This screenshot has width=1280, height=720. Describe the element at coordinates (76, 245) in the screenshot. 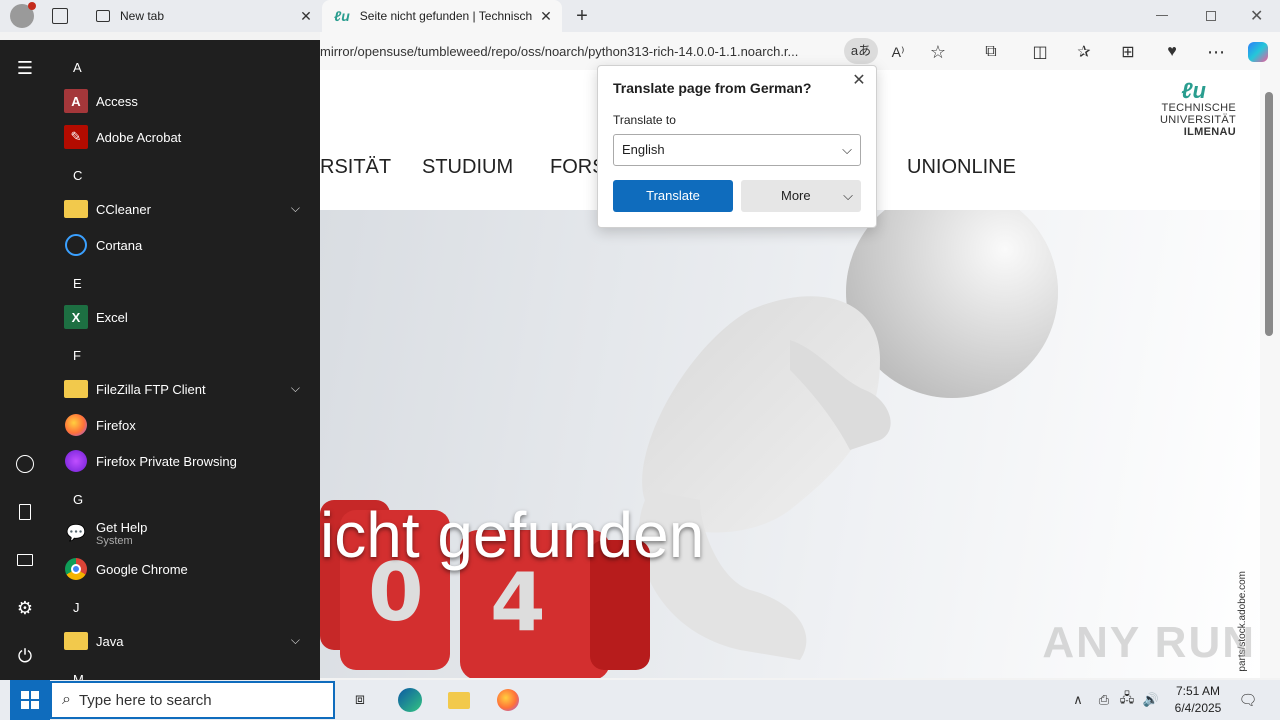

I see `cortana-icon` at that location.